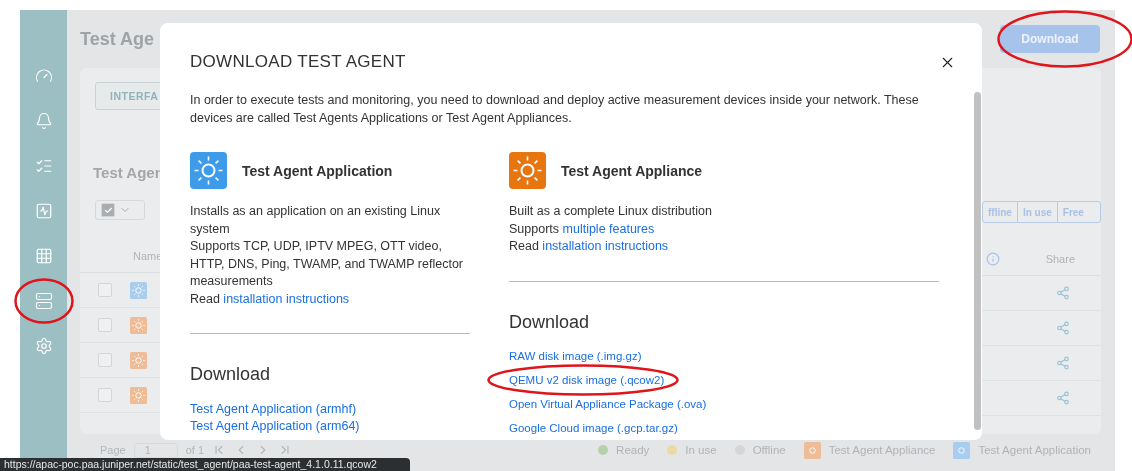  What do you see at coordinates (43, 210) in the screenshot?
I see `pulse-icon` at bounding box center [43, 210].